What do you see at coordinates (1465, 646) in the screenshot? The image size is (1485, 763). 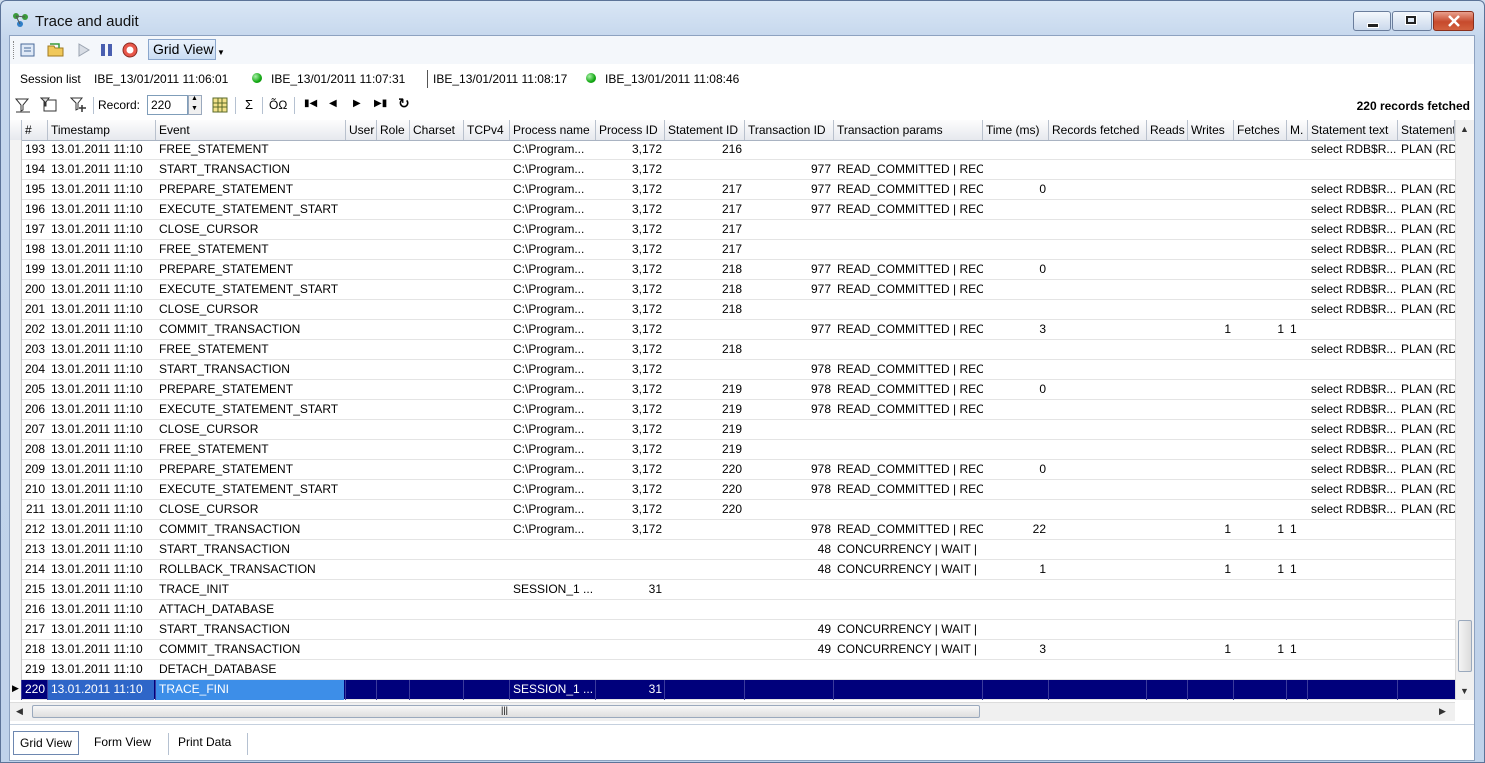 I see `vertical-scroll-thumb` at bounding box center [1465, 646].